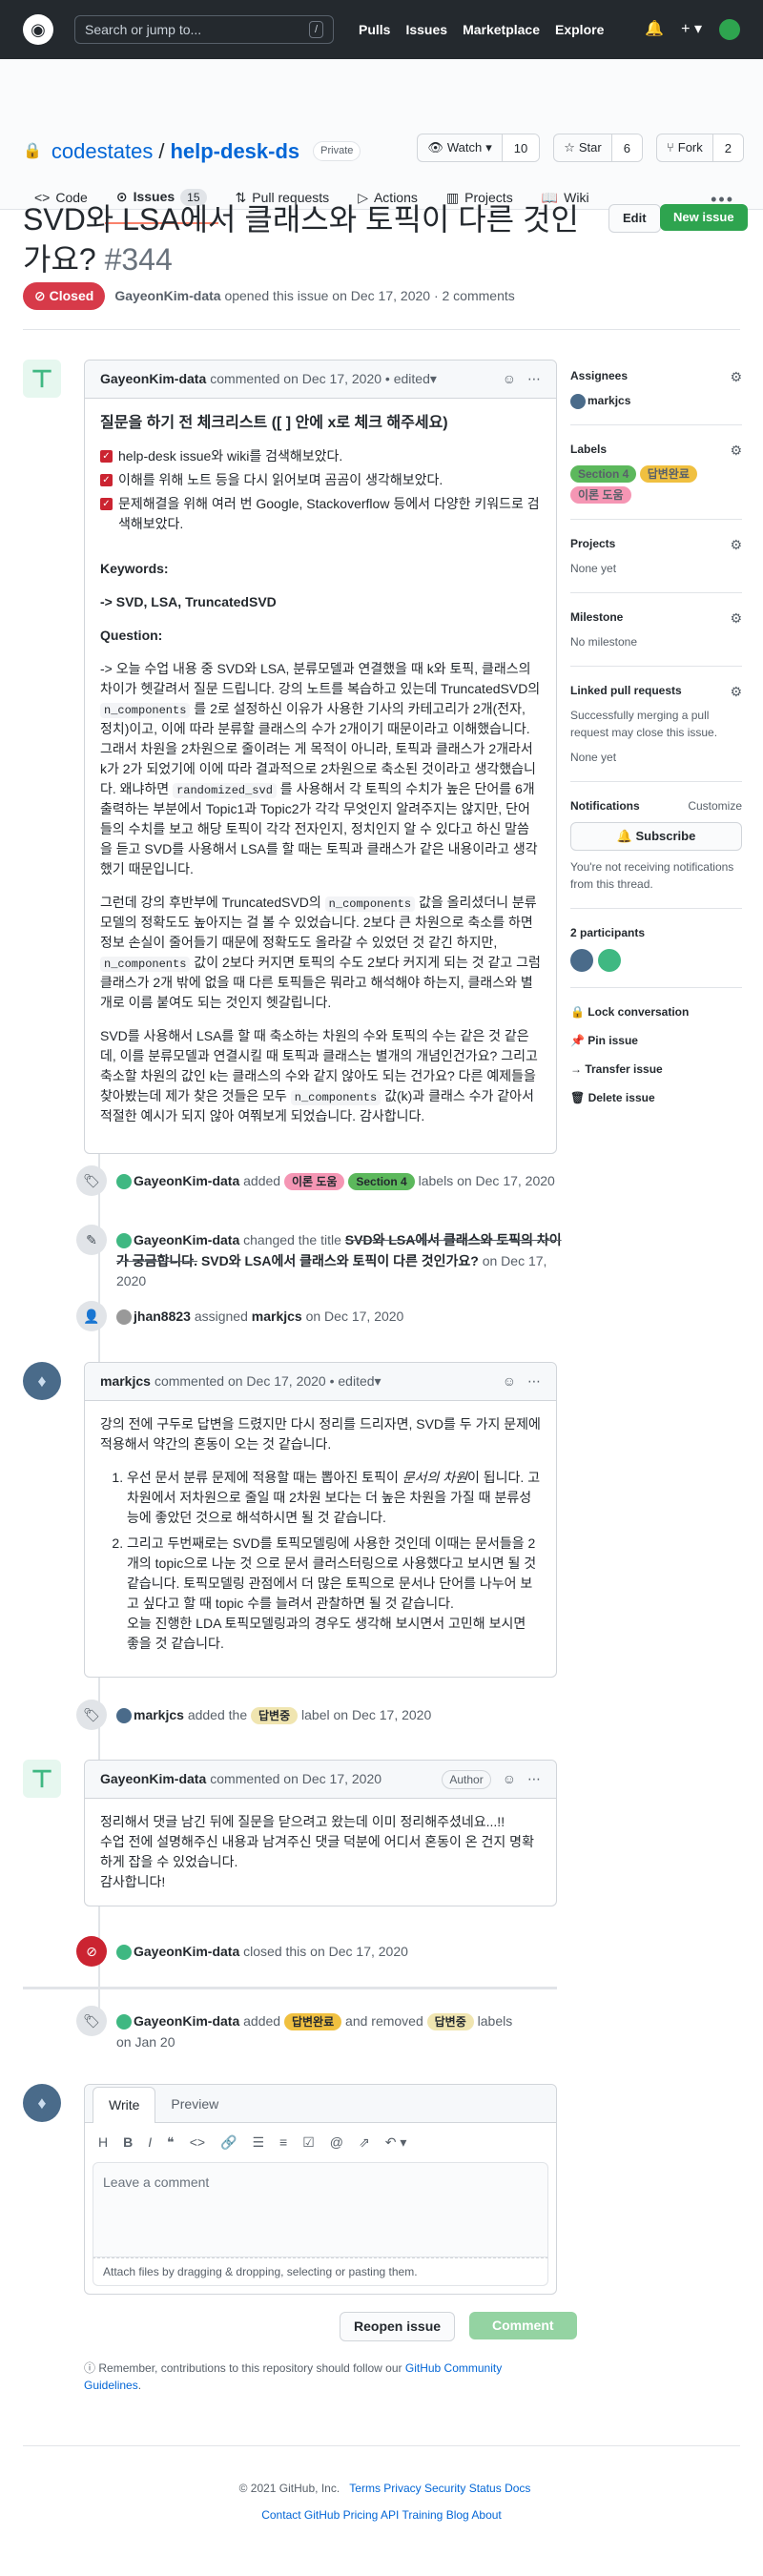 The width and height of the screenshot is (763, 2576). I want to click on mention-icon: @, so click(336, 2143).